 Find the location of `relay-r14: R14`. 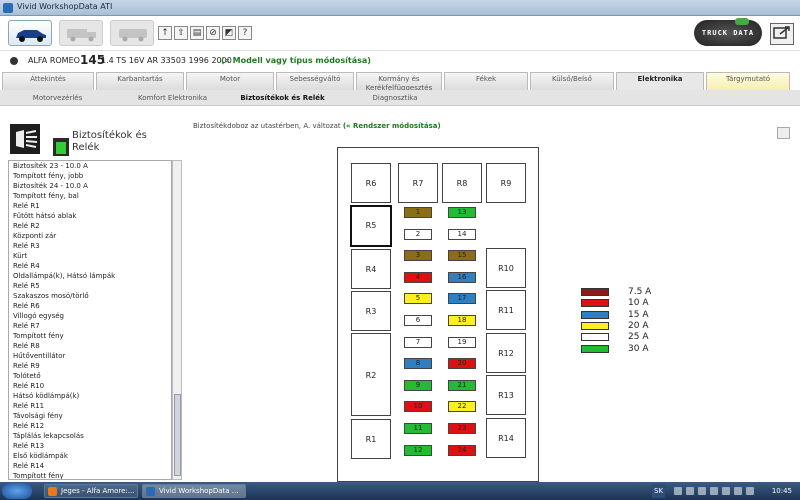

relay-r14: R14 is located at coordinates (506, 438).